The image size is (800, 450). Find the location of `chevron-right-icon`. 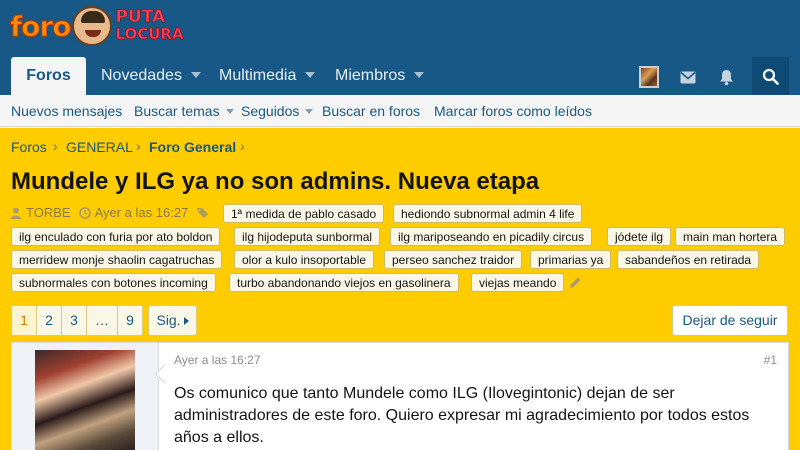

chevron-right-icon is located at coordinates (186, 321).